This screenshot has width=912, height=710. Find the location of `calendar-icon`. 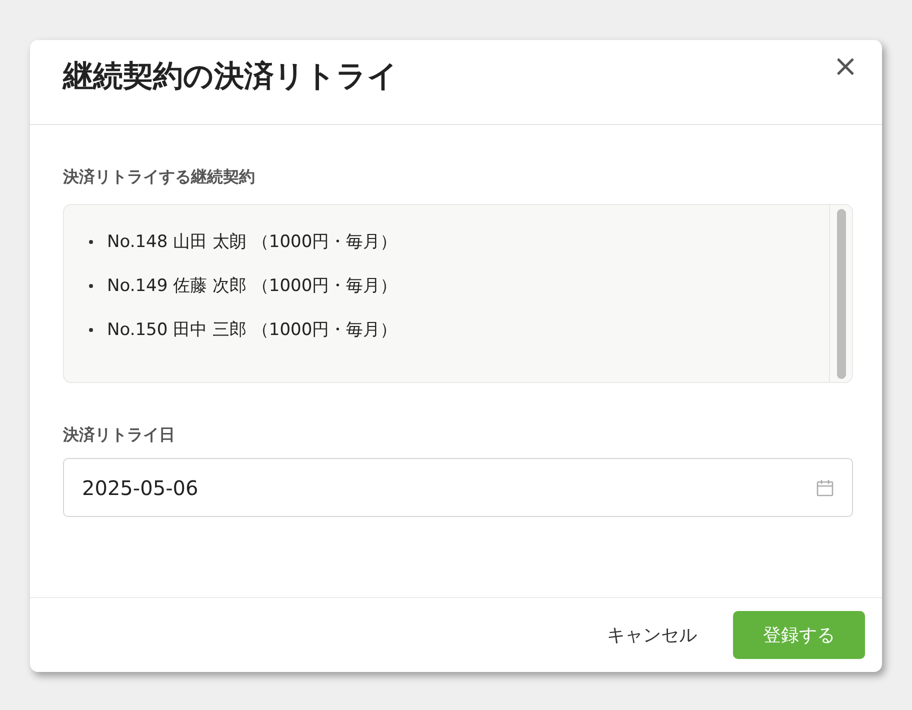

calendar-icon is located at coordinates (825, 487).